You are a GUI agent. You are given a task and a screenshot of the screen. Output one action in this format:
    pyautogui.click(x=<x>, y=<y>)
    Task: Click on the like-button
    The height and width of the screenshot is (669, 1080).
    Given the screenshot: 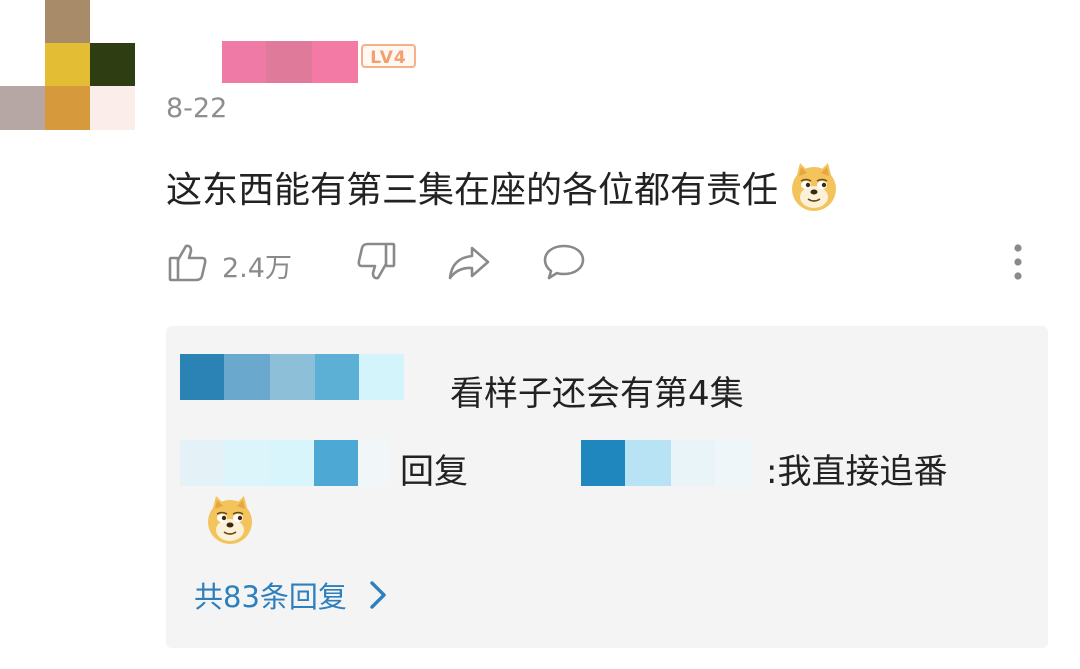 What is the action you would take?
    pyautogui.click(x=188, y=262)
    